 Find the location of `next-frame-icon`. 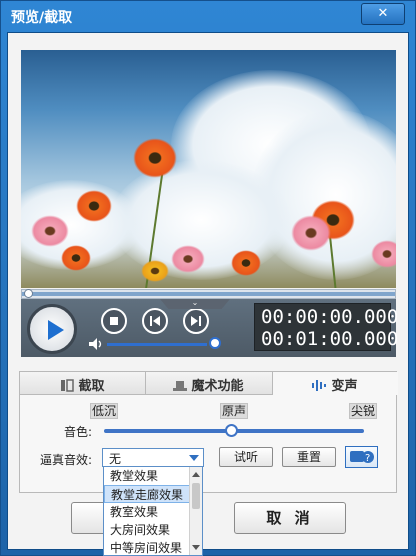

next-frame-icon is located at coordinates (196, 321).